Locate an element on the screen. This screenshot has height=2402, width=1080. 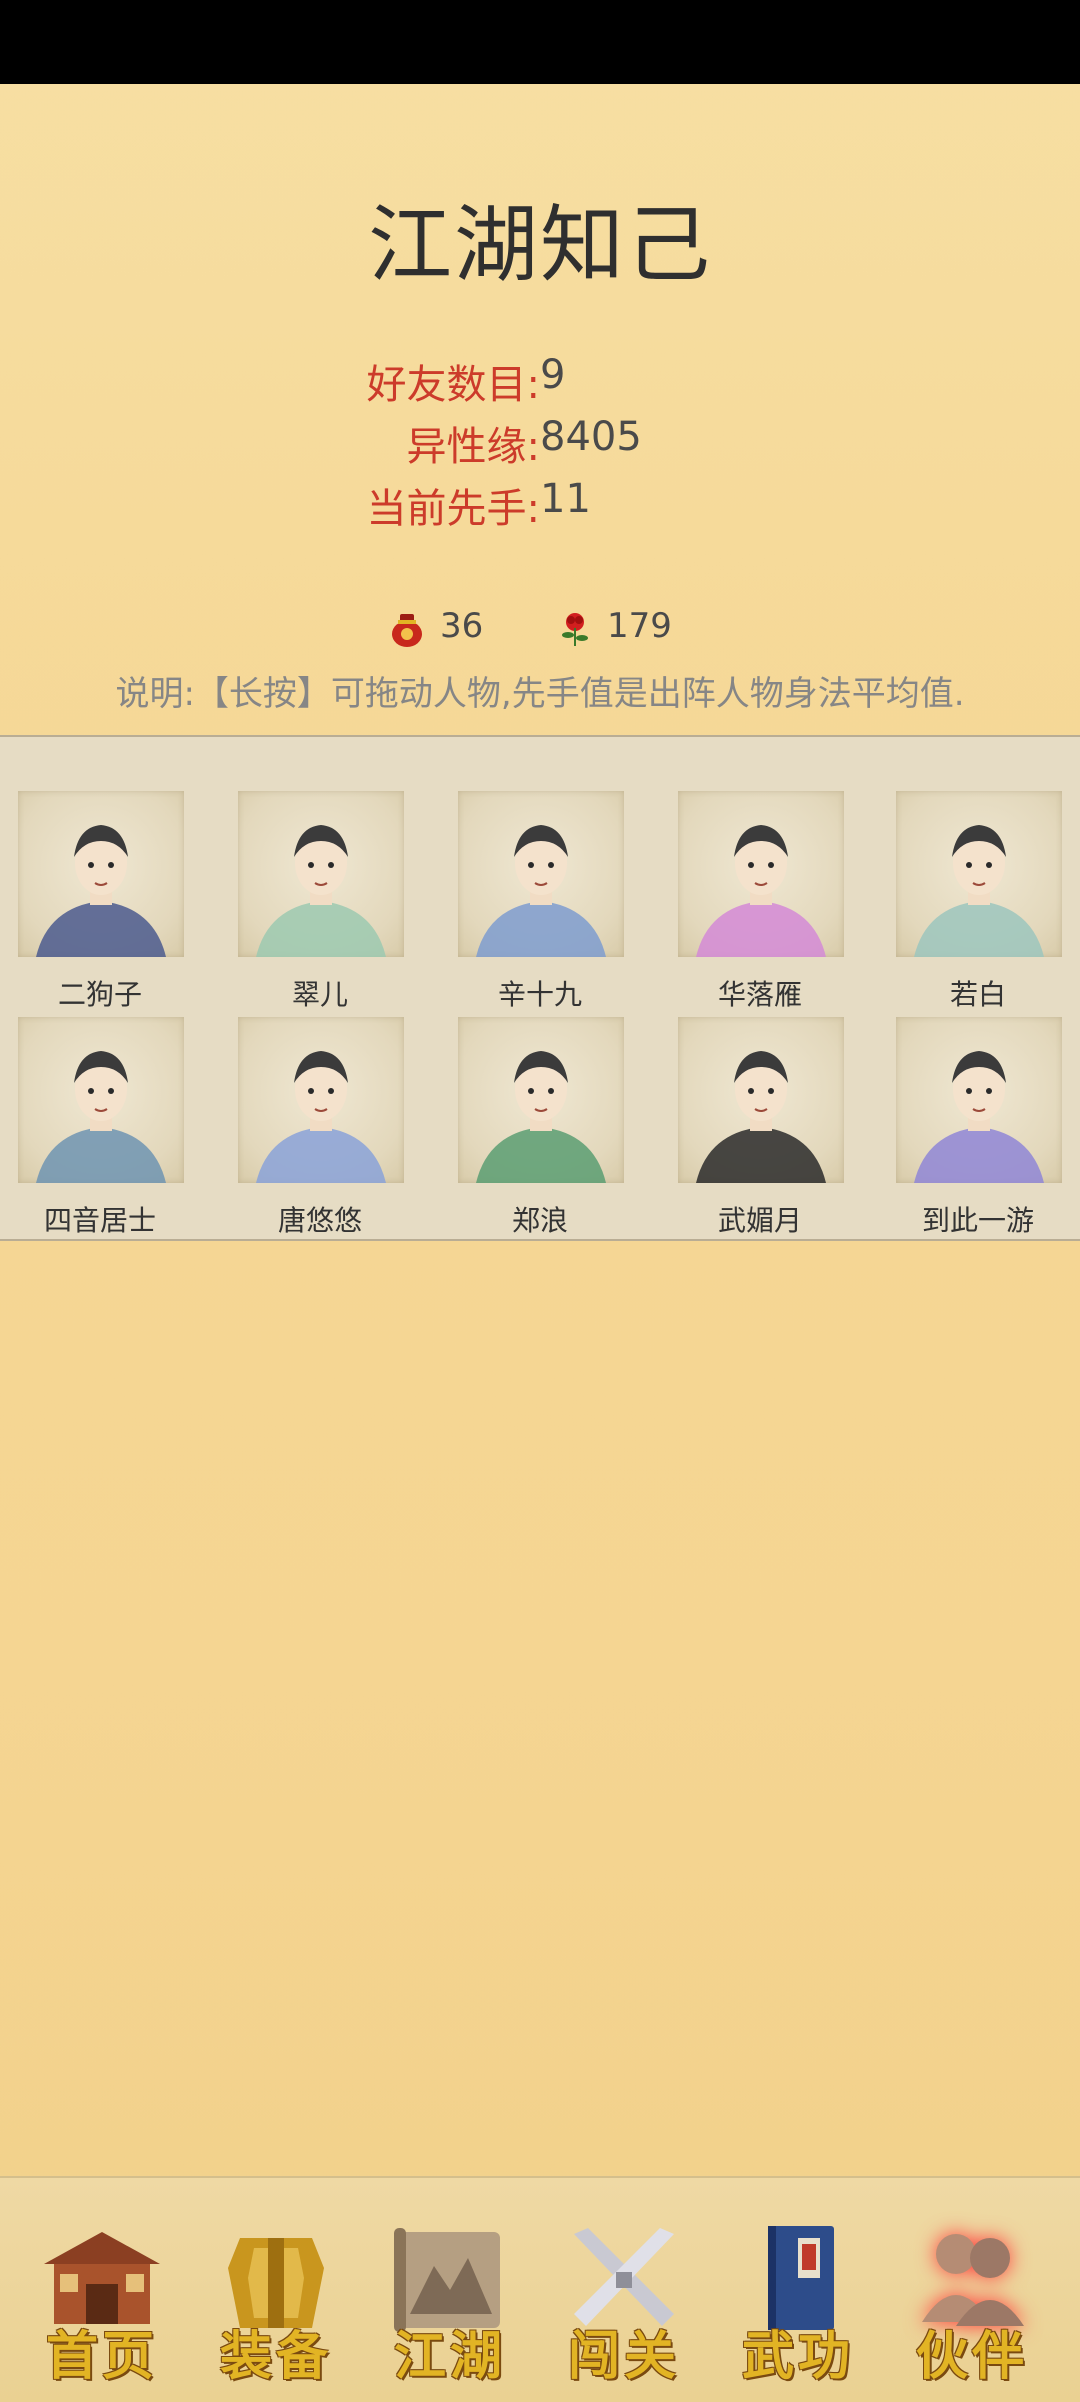
nav-label: 闯关 is located at coordinates (623, 2356).